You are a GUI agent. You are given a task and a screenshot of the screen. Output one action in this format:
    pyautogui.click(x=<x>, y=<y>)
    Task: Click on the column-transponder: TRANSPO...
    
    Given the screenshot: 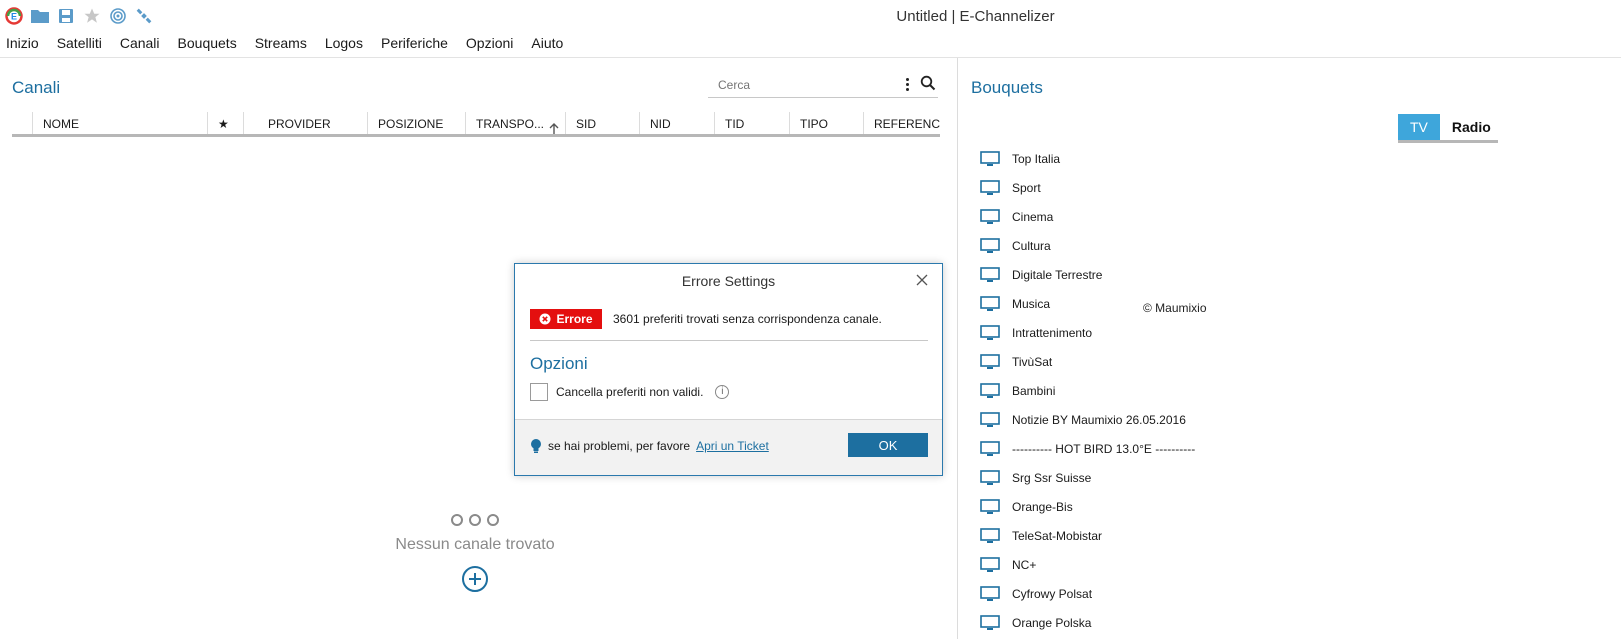 What is the action you would take?
    pyautogui.click(x=515, y=123)
    